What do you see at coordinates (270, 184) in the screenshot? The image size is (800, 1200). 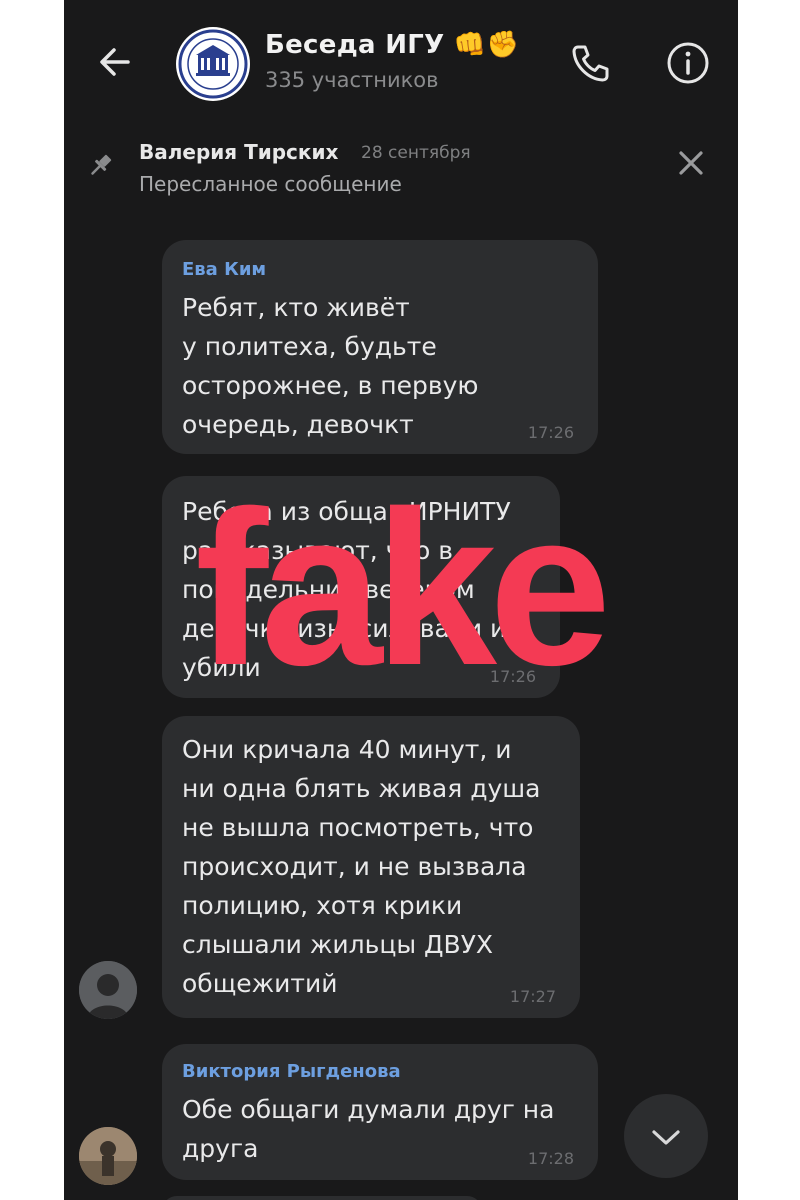 I see `pinned-text: Пересланное сообщение` at bounding box center [270, 184].